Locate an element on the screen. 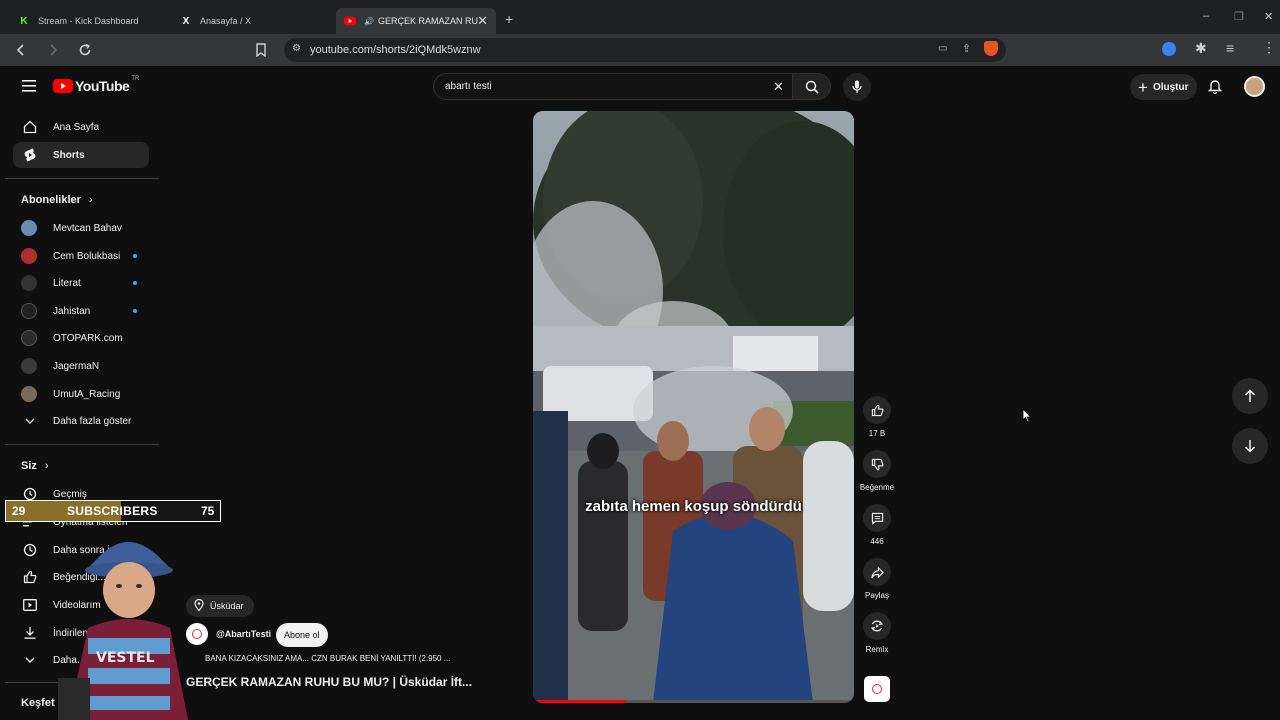  sidebar-item-home: Ana Sayfa is located at coordinates (81, 127).